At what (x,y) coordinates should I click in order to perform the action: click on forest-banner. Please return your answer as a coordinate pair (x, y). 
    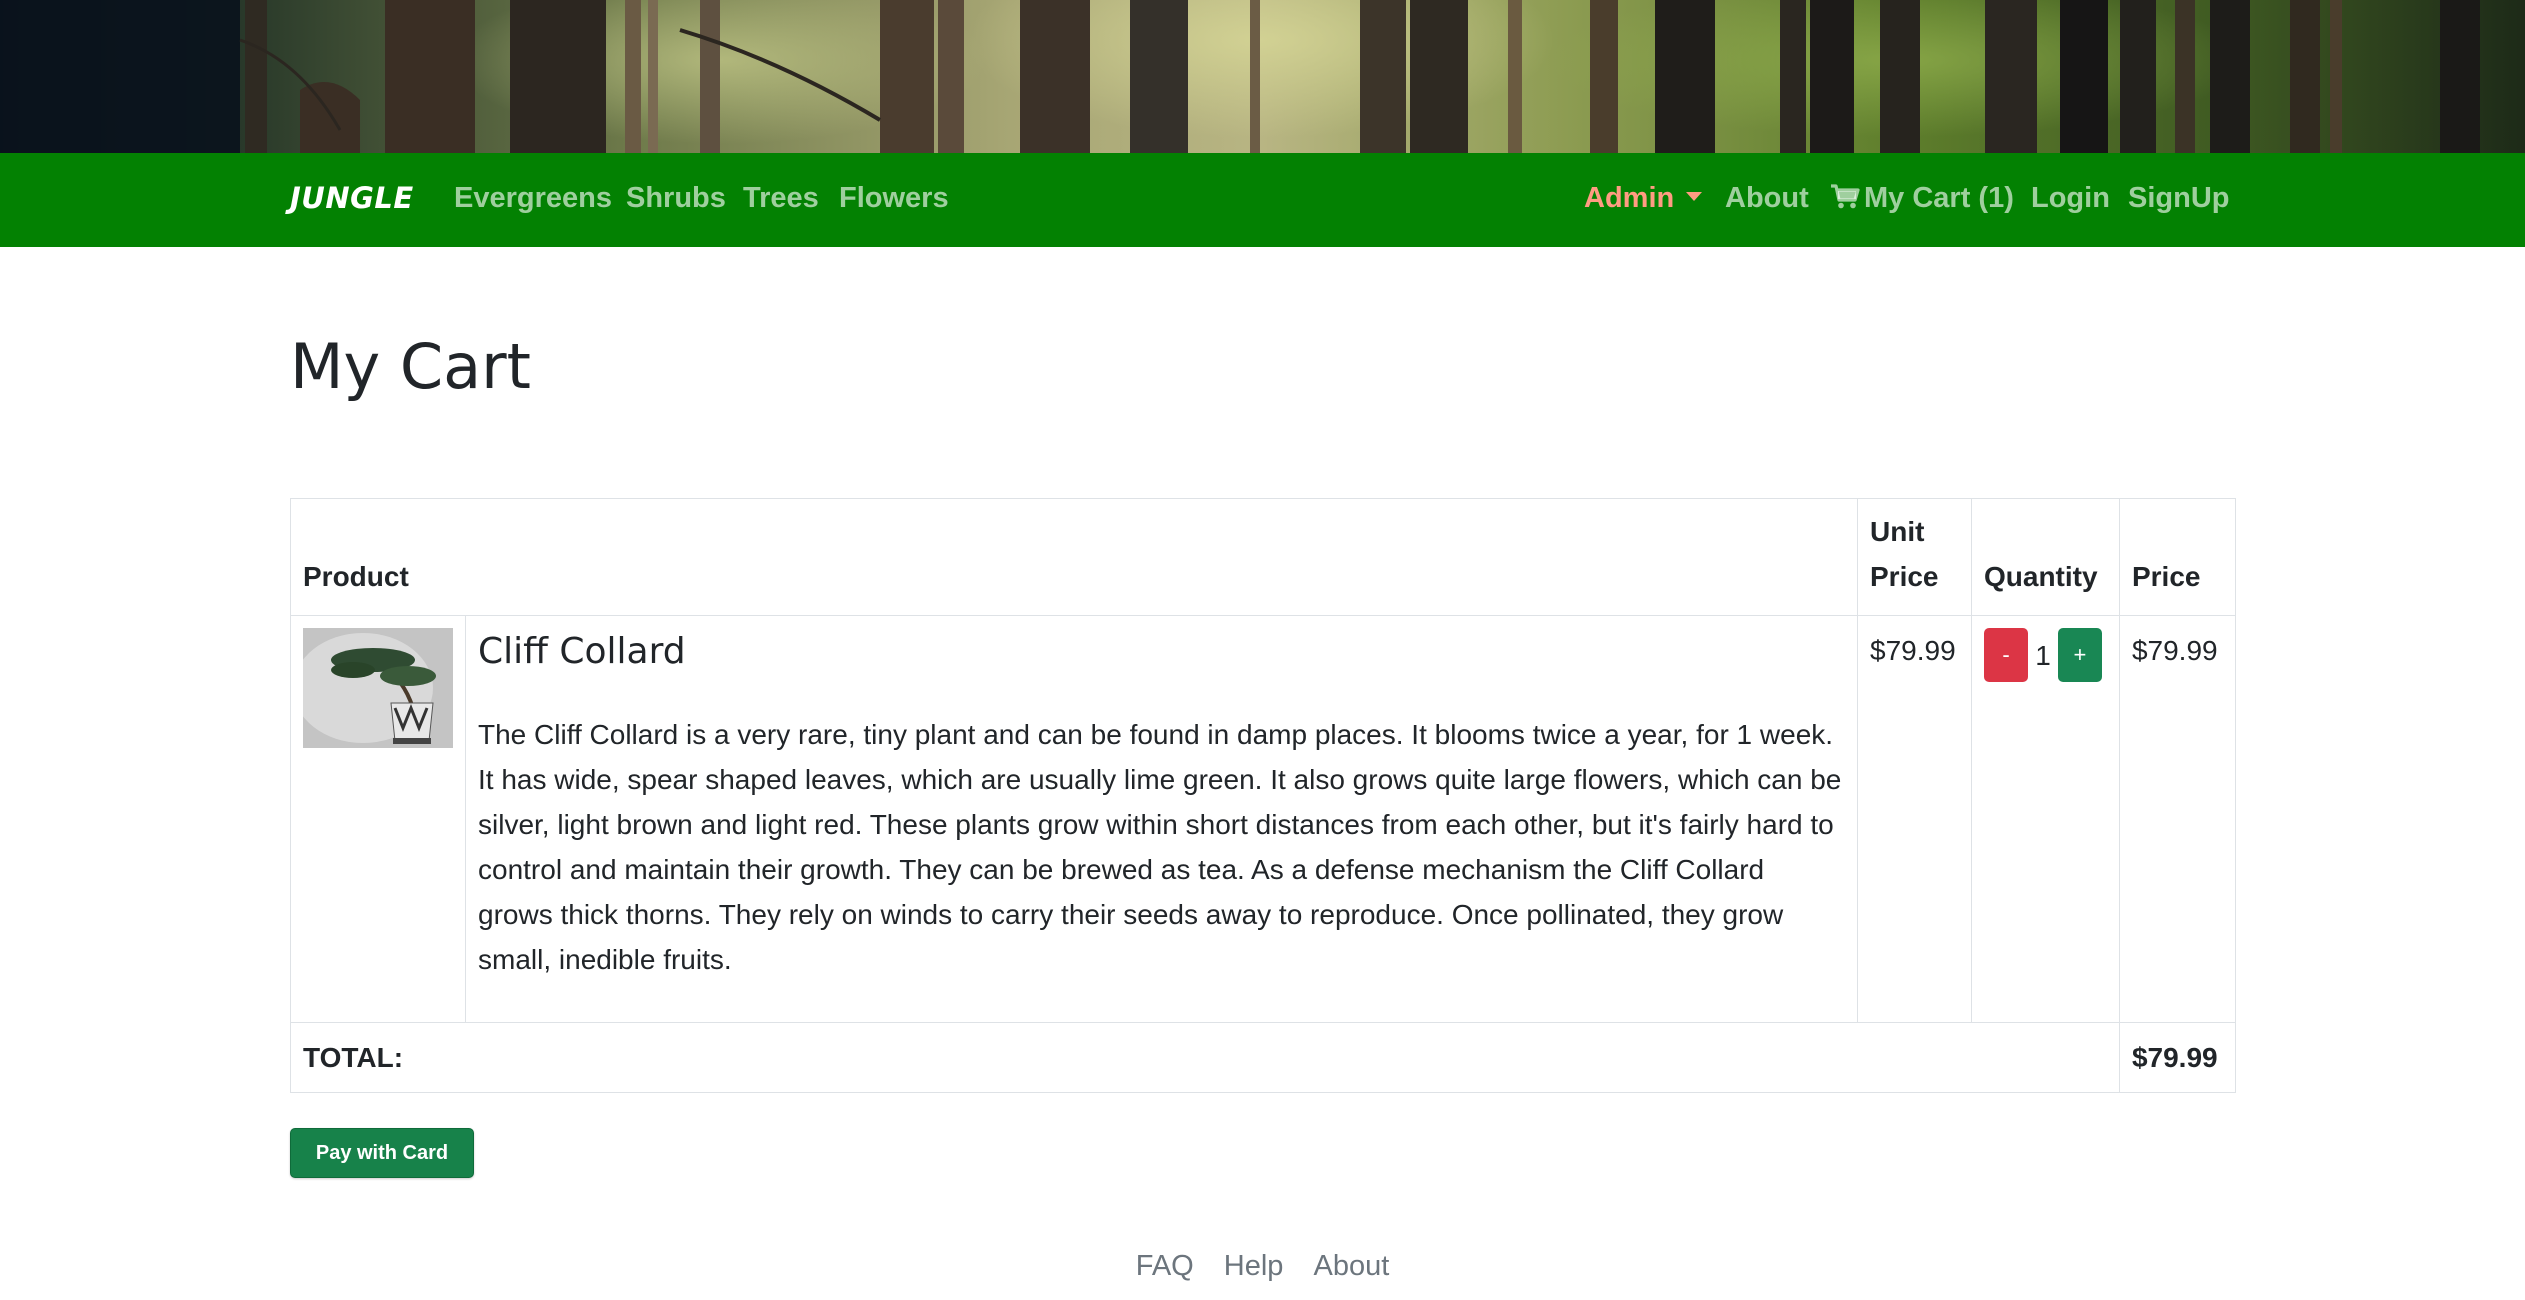
    Looking at the image, I should click on (1262, 76).